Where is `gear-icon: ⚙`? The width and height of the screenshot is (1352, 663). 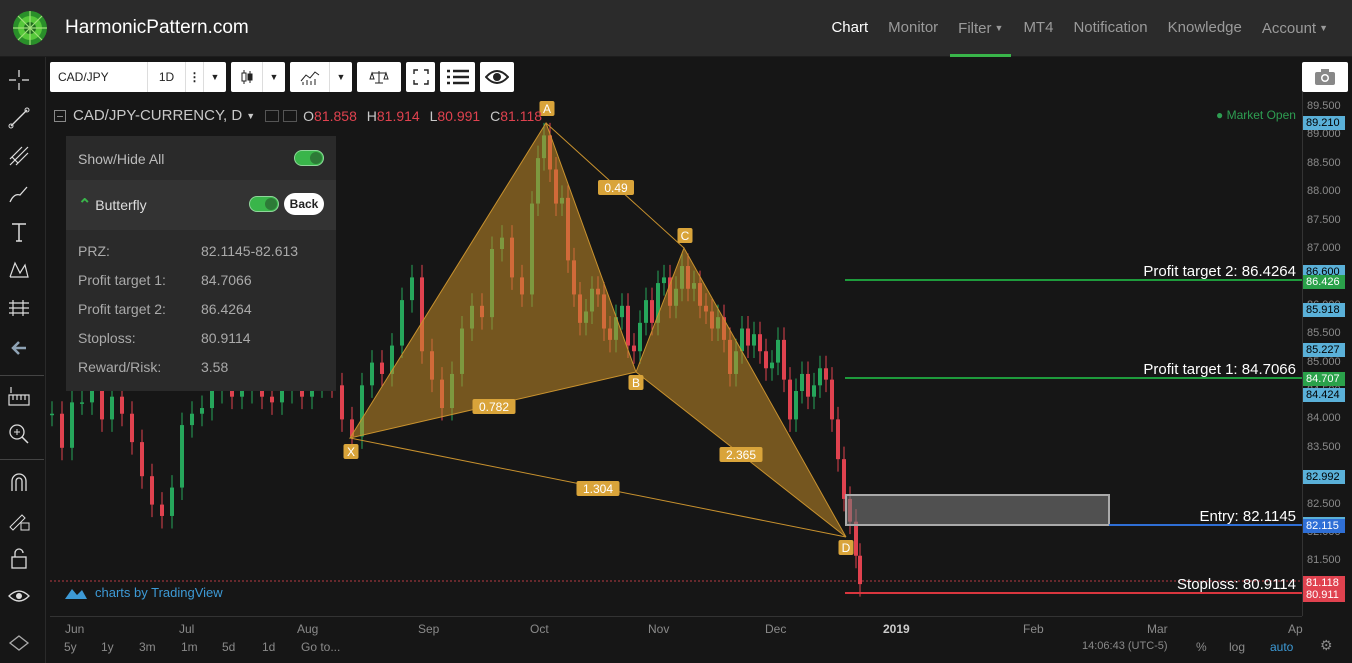 gear-icon: ⚙ is located at coordinates (1326, 645).